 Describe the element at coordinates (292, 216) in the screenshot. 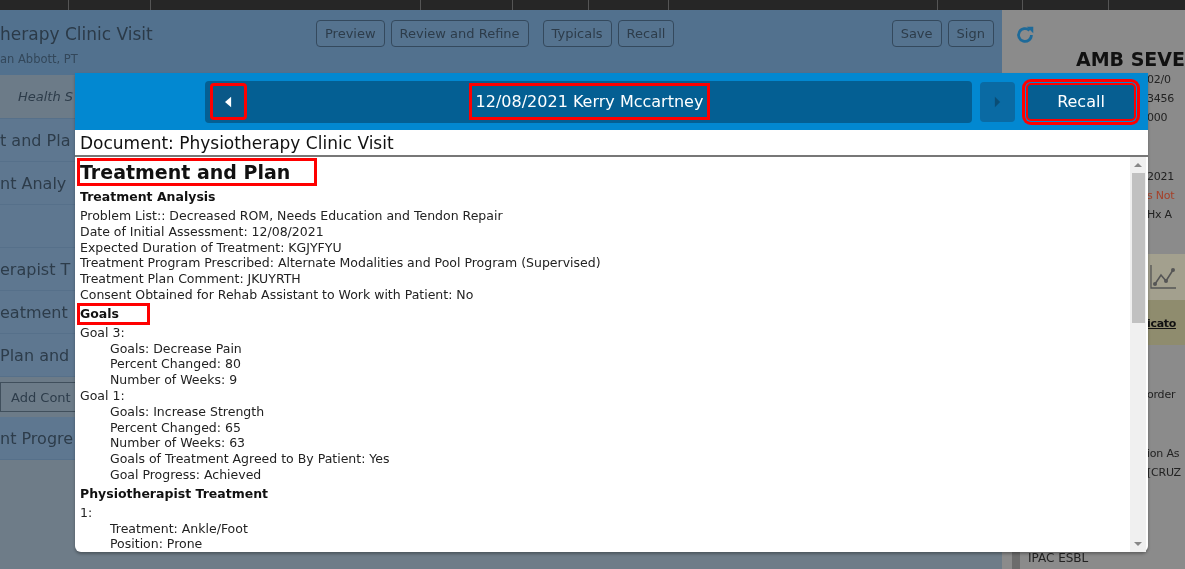

I see `field-text: Problem List:: Decreased ROM, Needs Education and Tendon Repair` at that location.